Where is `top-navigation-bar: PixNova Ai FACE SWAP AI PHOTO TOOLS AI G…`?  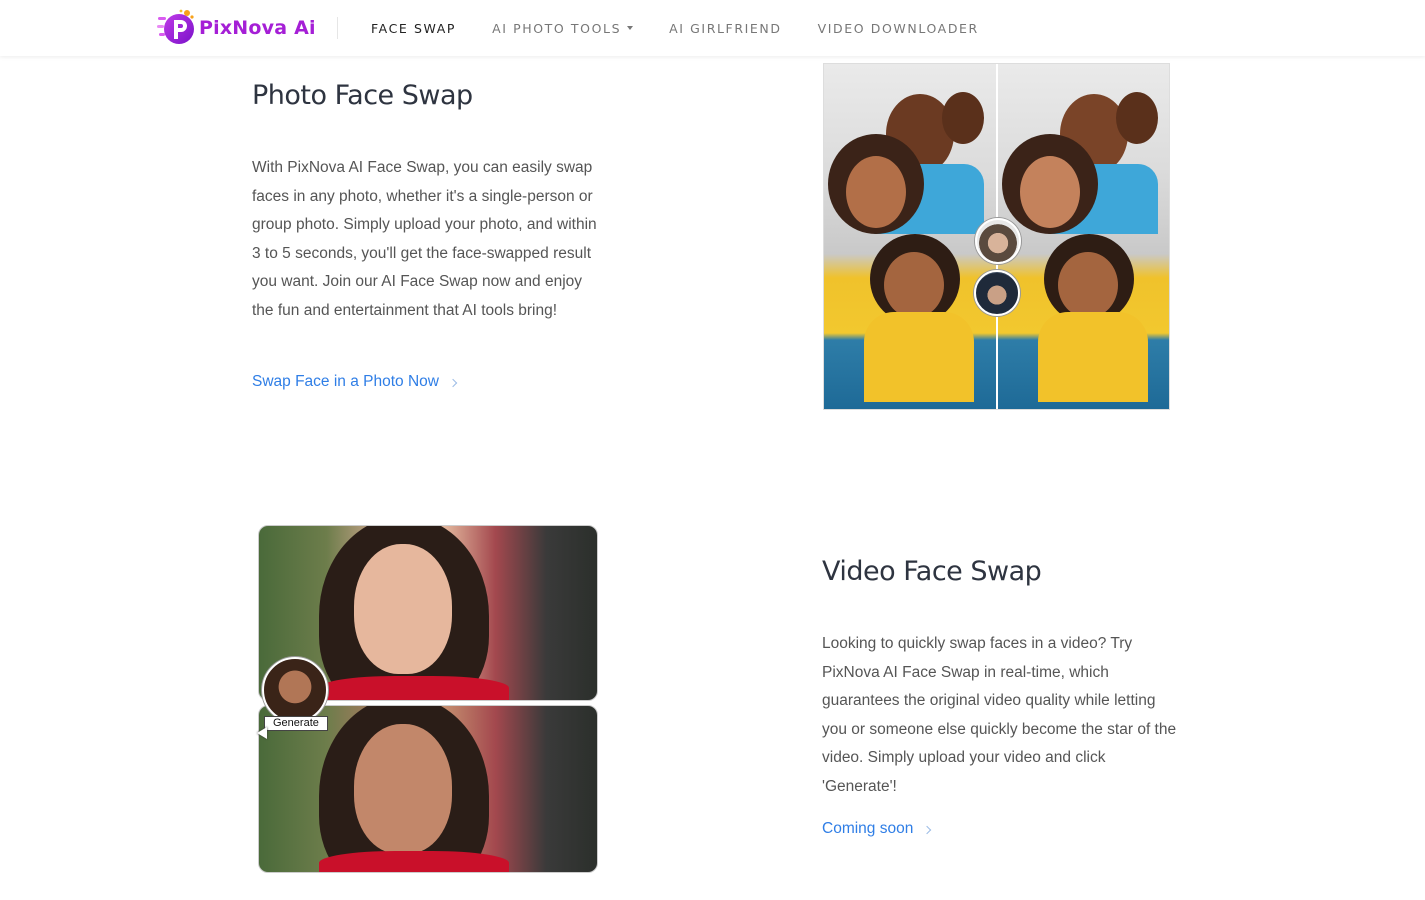 top-navigation-bar: PixNova Ai FACE SWAP AI PHOTO TOOLS AI G… is located at coordinates (712, 28).